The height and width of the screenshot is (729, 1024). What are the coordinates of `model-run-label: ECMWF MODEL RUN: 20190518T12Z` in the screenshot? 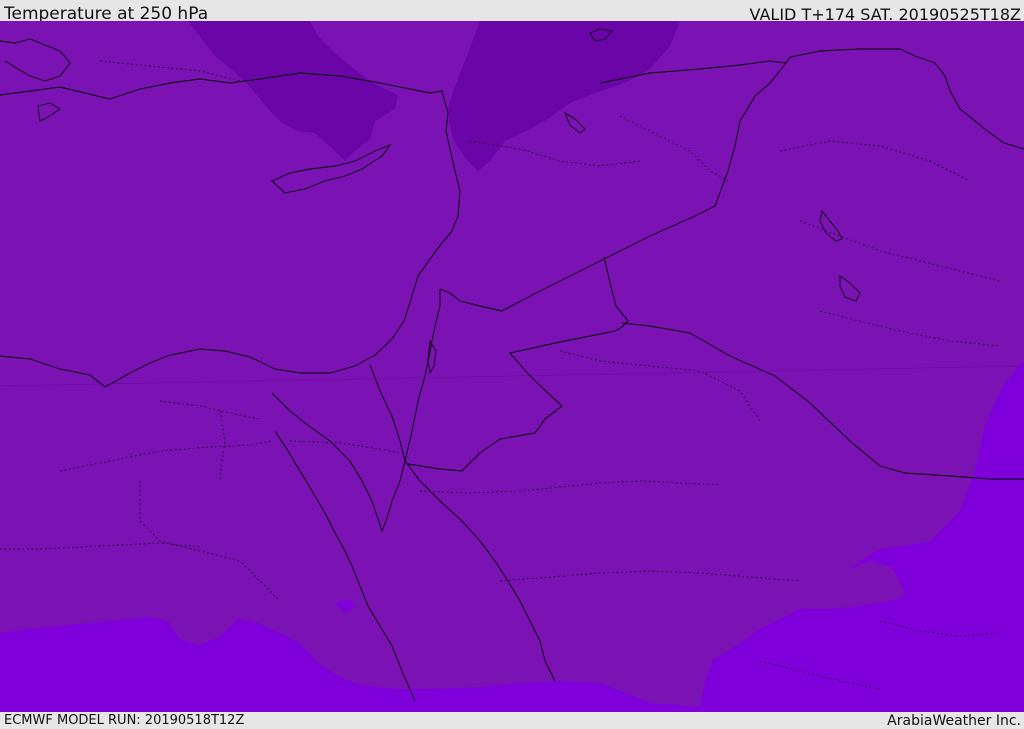 It's located at (124, 720).